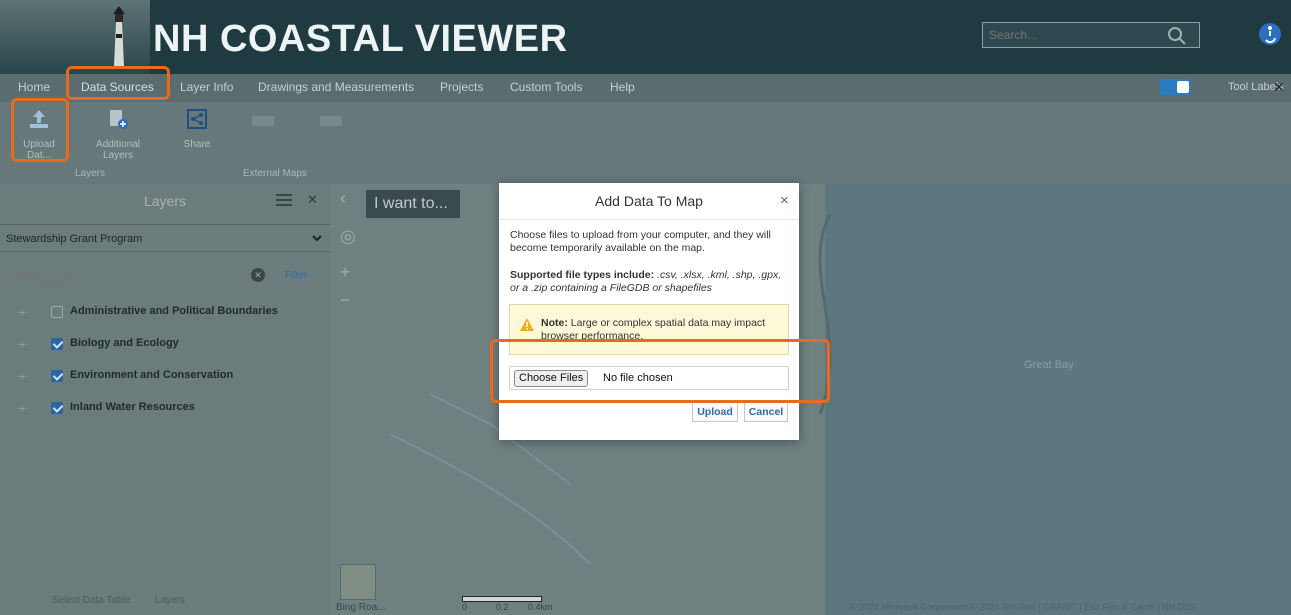 The height and width of the screenshot is (615, 1291). Describe the element at coordinates (660, 371) in the screenshot. I see `highlight-choose-files` at that location.